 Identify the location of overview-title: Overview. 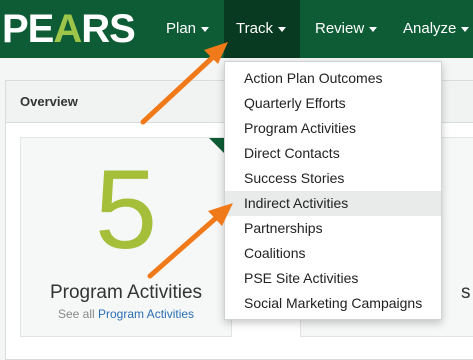
(49, 101).